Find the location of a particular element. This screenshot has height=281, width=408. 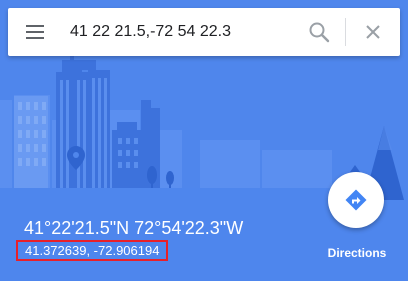

directions-button is located at coordinates (356, 200).